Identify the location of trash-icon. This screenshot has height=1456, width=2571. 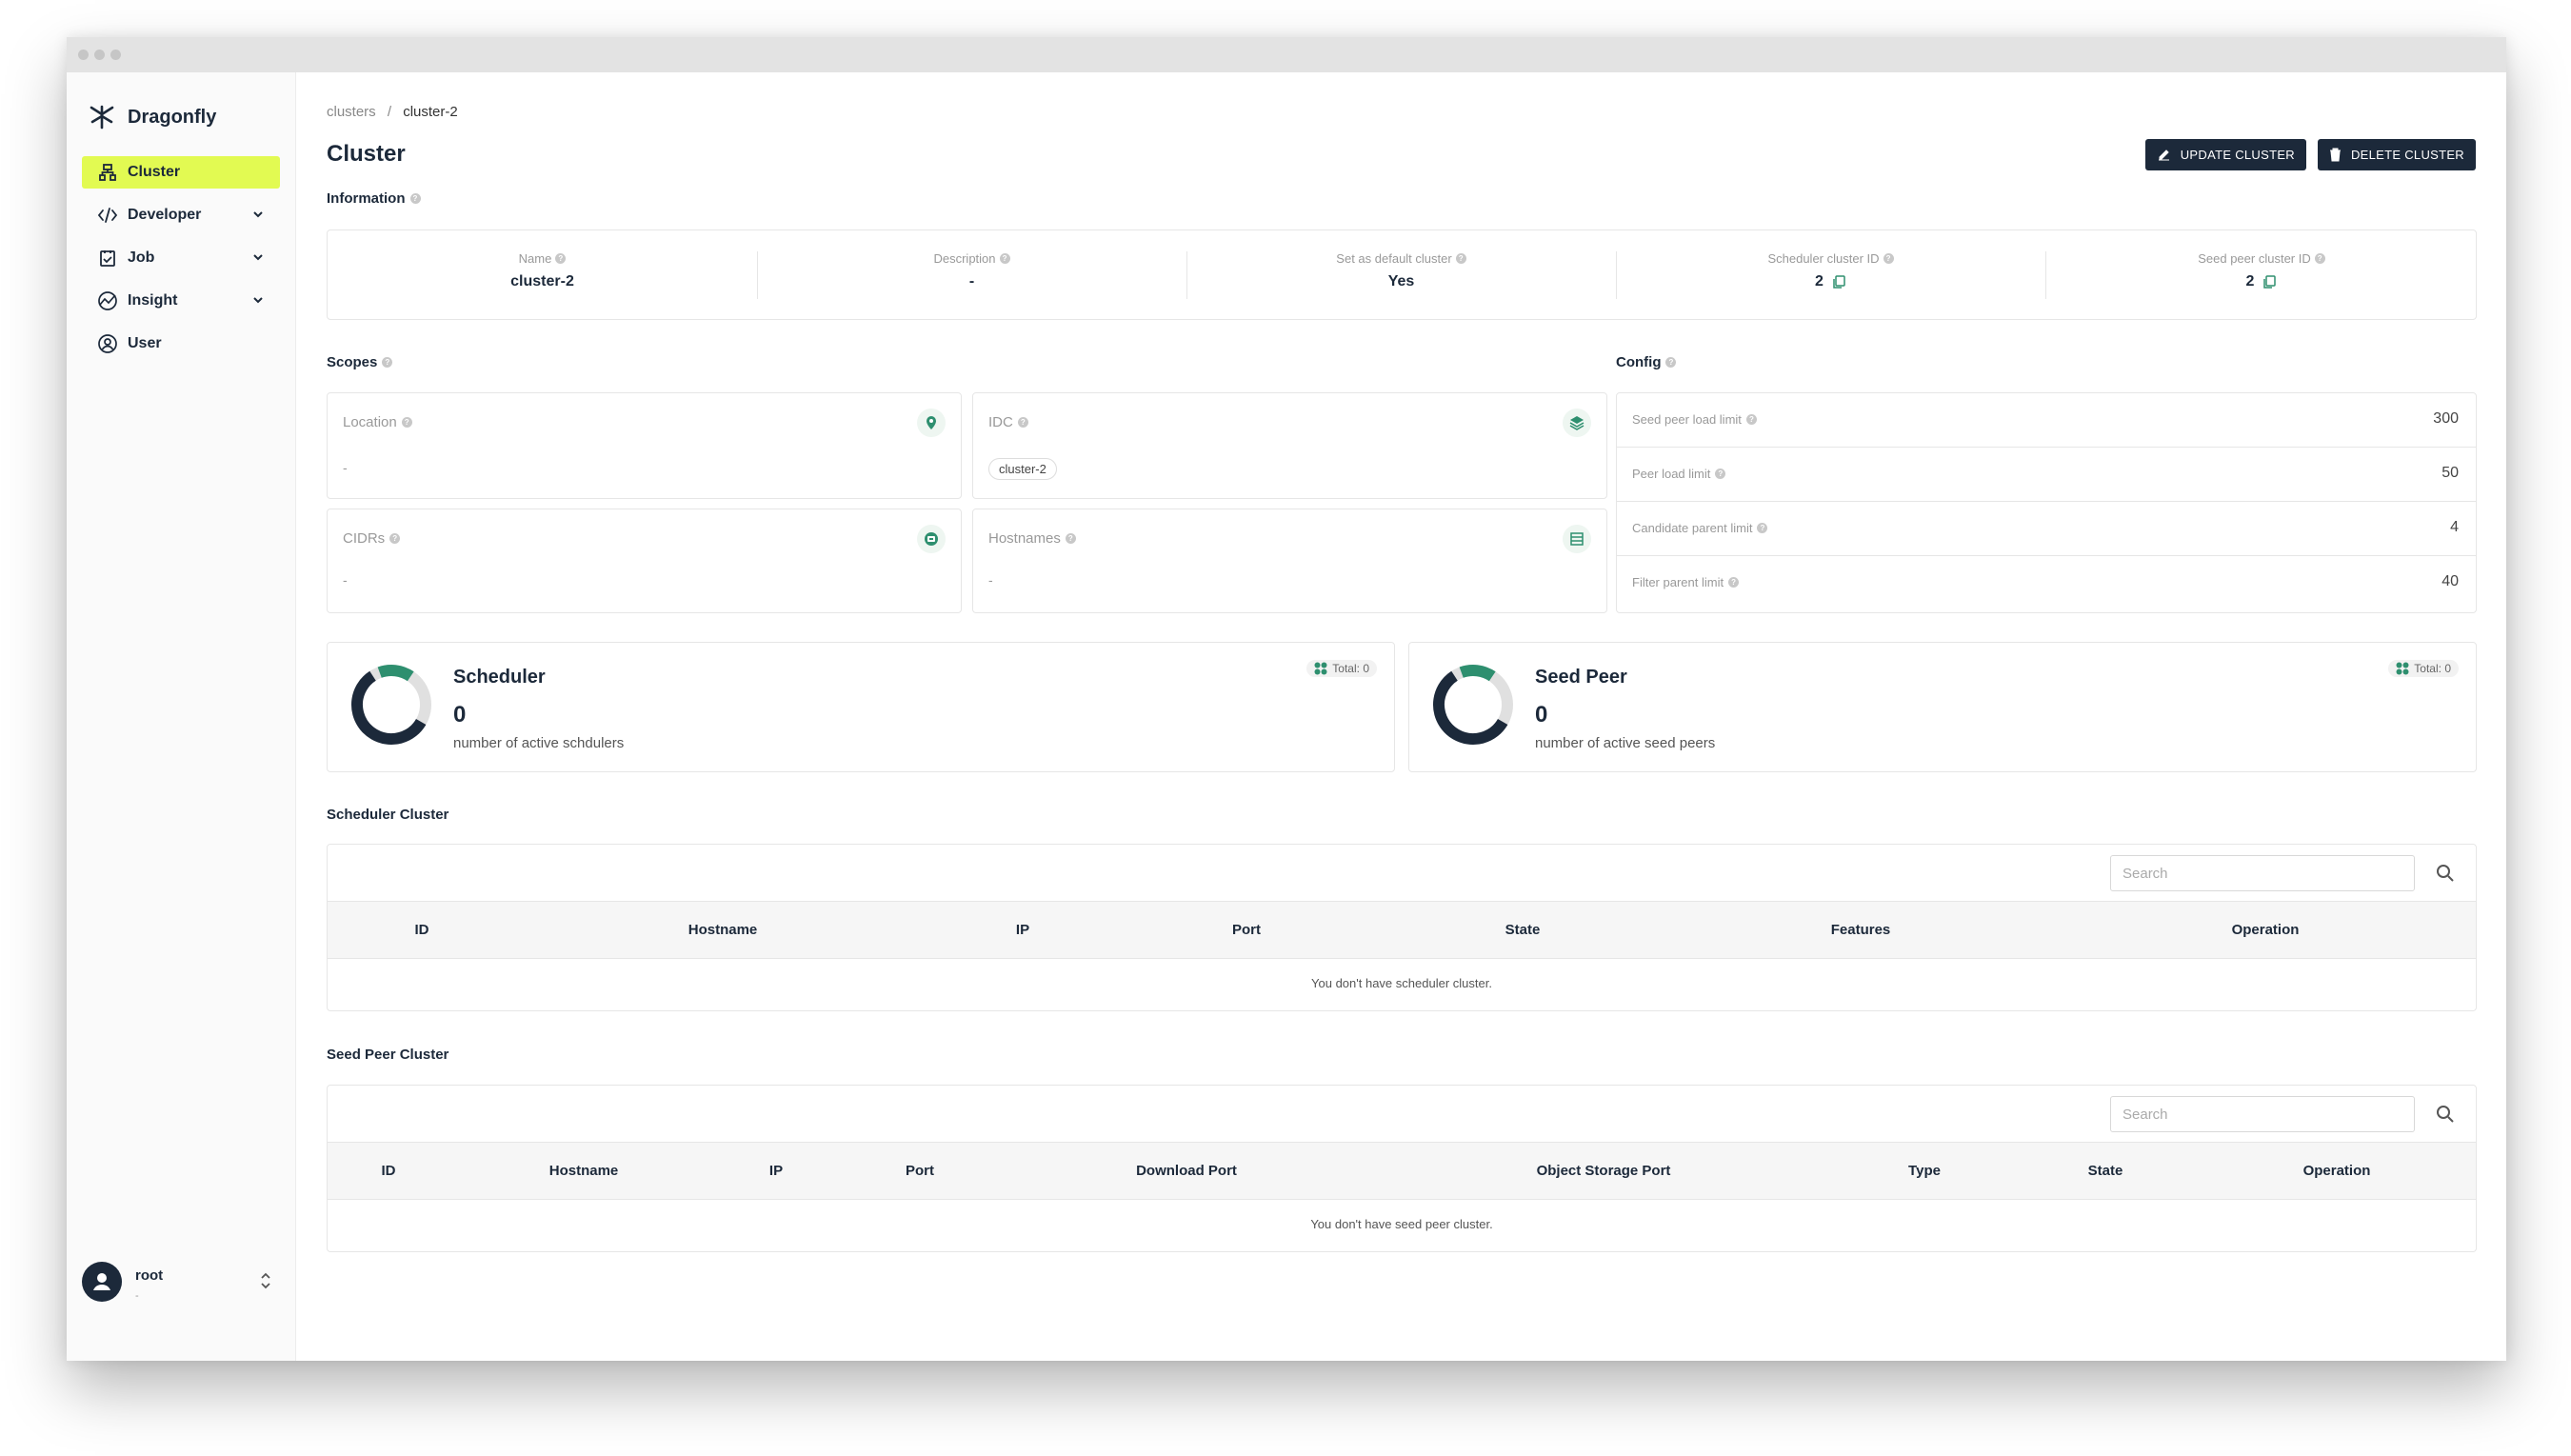
(2335, 155).